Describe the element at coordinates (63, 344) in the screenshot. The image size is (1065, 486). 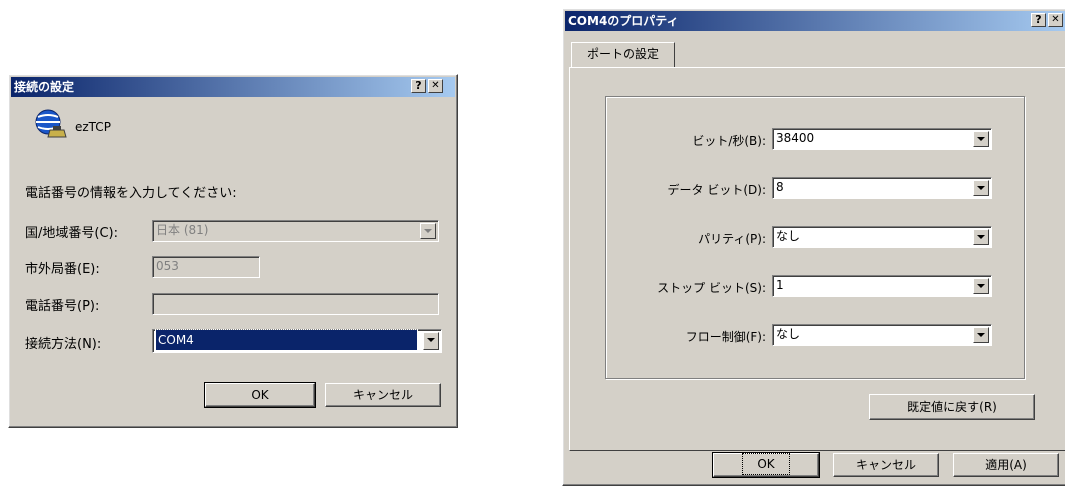
I see `connect-using-label: 接続方法(N):` at that location.